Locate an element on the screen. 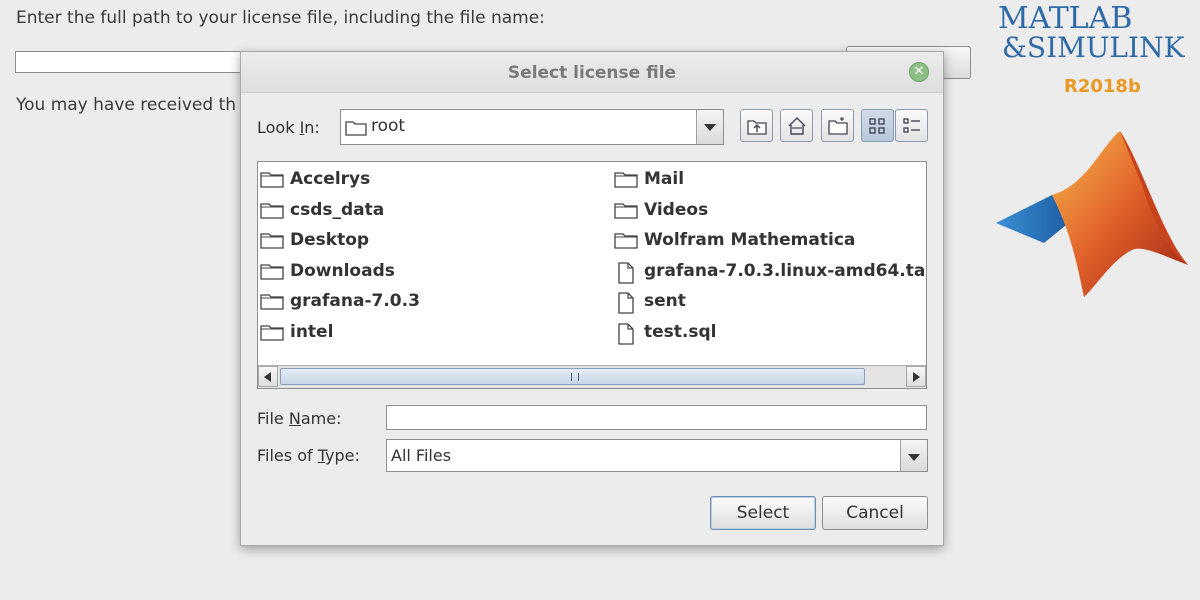 This screenshot has height=600, width=1200. horizontal-scrollbar is located at coordinates (592, 376).